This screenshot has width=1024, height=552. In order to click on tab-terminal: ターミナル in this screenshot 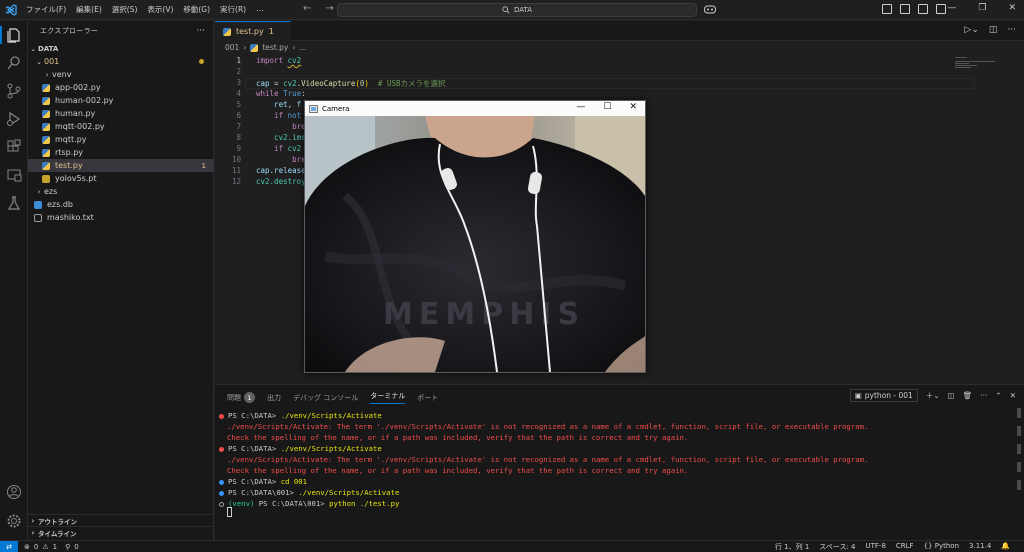, I will do `click(388, 397)`.